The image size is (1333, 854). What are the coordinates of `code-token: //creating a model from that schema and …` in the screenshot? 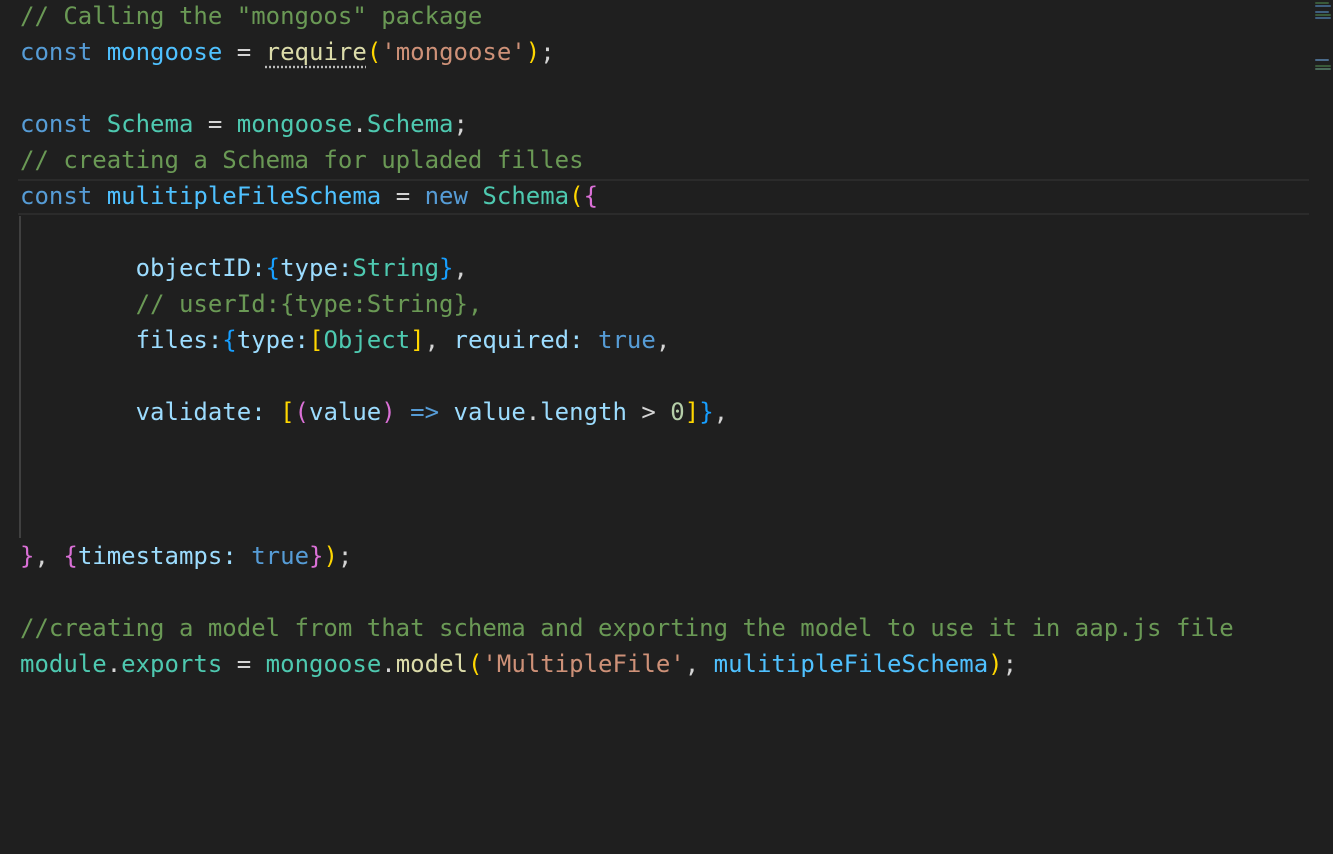 It's located at (627, 628).